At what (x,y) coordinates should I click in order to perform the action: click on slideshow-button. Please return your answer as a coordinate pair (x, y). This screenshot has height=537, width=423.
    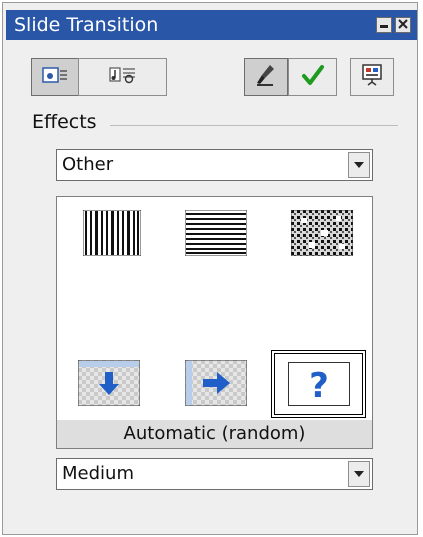
    Looking at the image, I should click on (372, 77).